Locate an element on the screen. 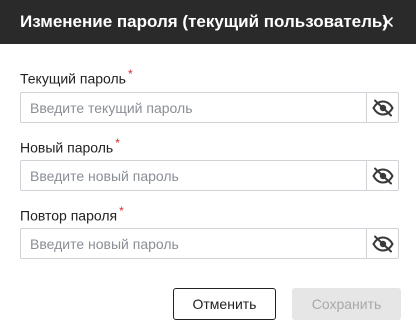 Image resolution: width=416 pixels, height=335 pixels. new-password-label: Новый пароль * is located at coordinates (70, 146).